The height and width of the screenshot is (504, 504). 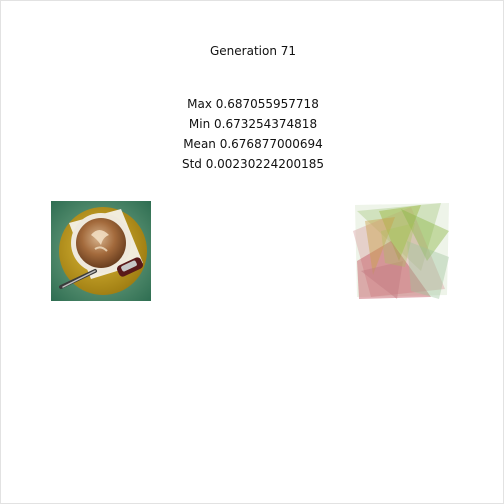 I want to click on stat-mean: Mean 0.676877000694, so click(x=253, y=144).